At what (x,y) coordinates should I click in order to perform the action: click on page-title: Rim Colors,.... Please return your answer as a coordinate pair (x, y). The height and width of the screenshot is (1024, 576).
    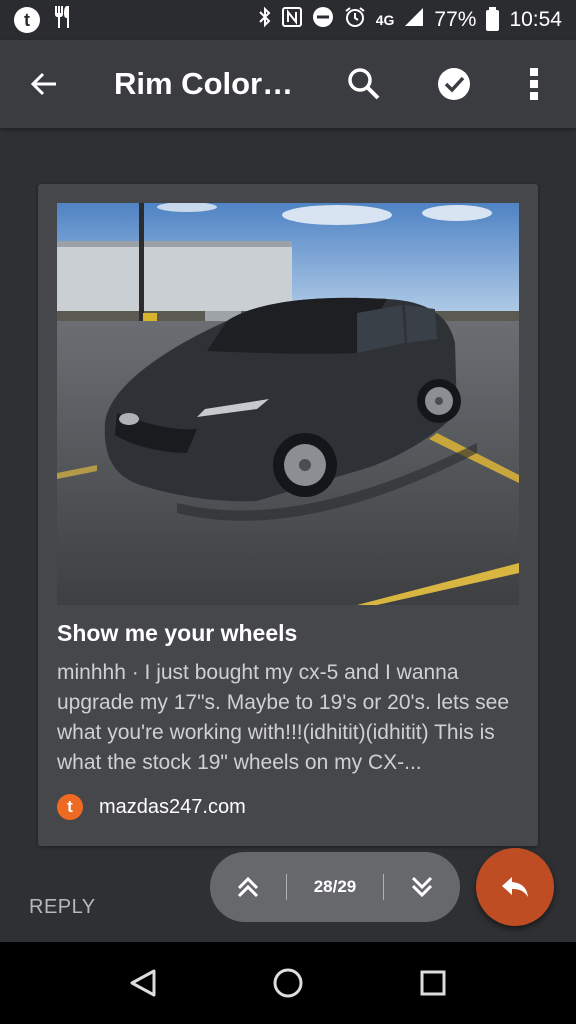
    Looking at the image, I should click on (209, 83).